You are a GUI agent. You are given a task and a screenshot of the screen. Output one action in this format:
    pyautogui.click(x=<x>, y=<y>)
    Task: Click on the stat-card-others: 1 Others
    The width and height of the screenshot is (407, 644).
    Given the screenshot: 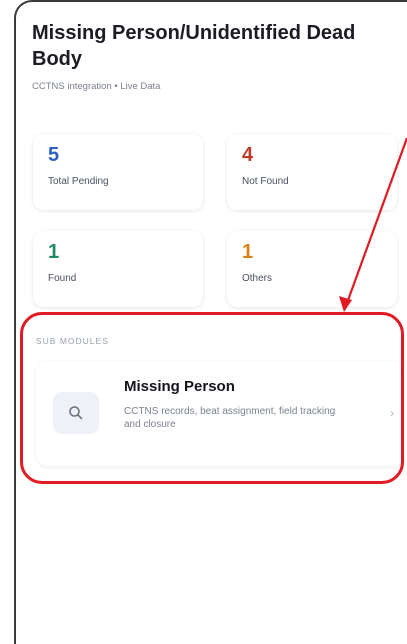 What is the action you would take?
    pyautogui.click(x=312, y=269)
    